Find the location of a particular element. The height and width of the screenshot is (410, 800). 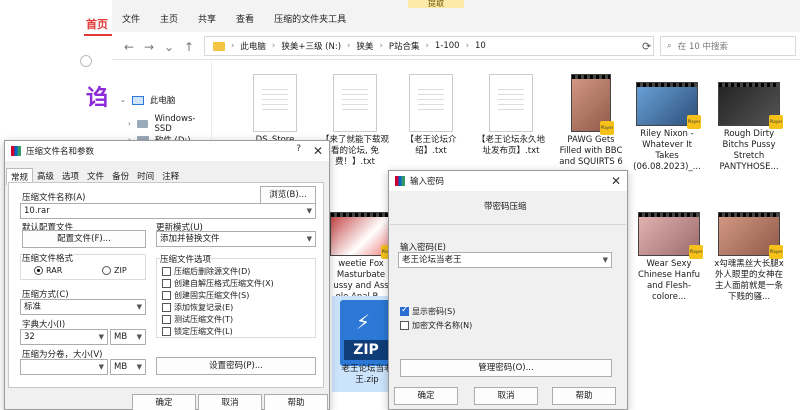

ok-button: 确定 is located at coordinates (164, 402).